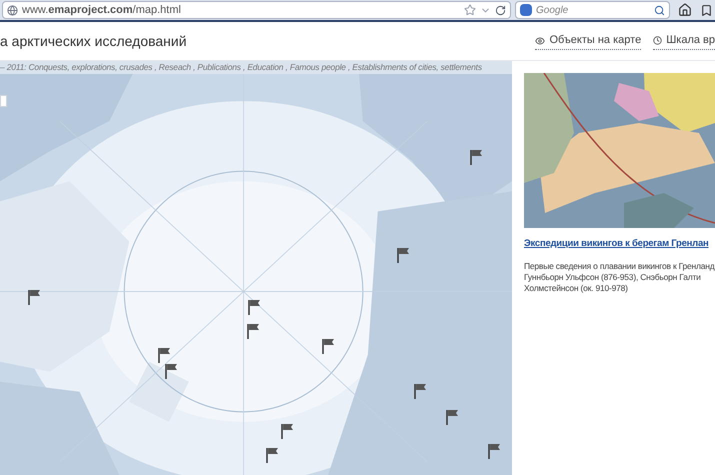 This screenshot has width=715, height=475. I want to click on star-icon, so click(470, 10).